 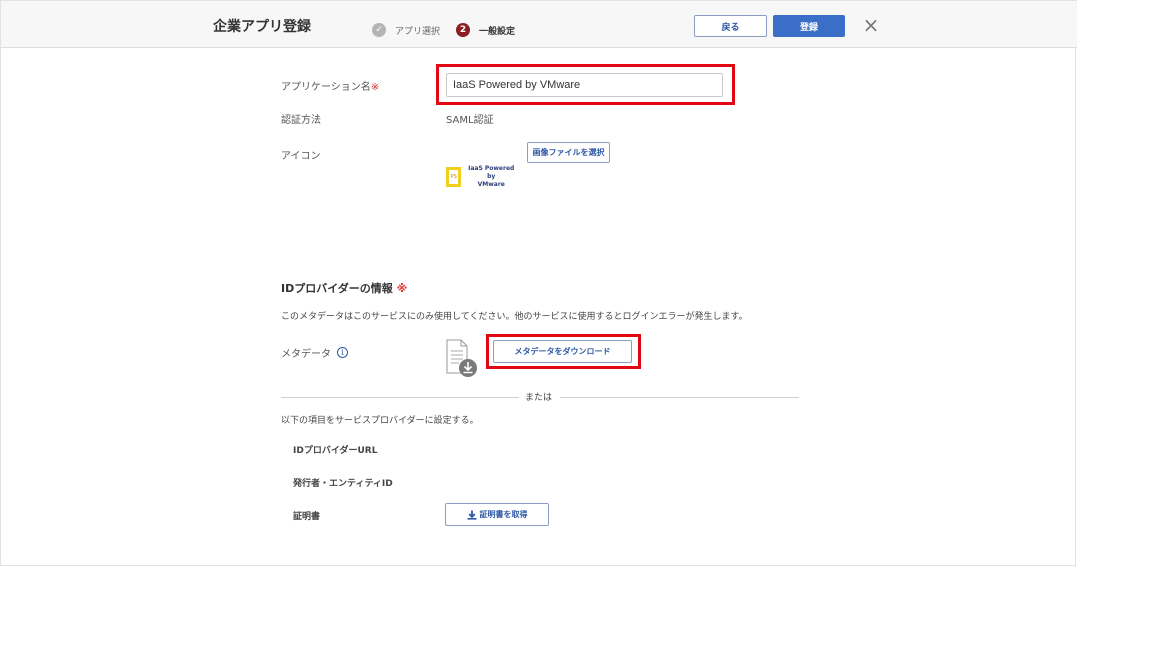 I want to click on get-certificate-button: 証明書を取得, so click(x=497, y=514).